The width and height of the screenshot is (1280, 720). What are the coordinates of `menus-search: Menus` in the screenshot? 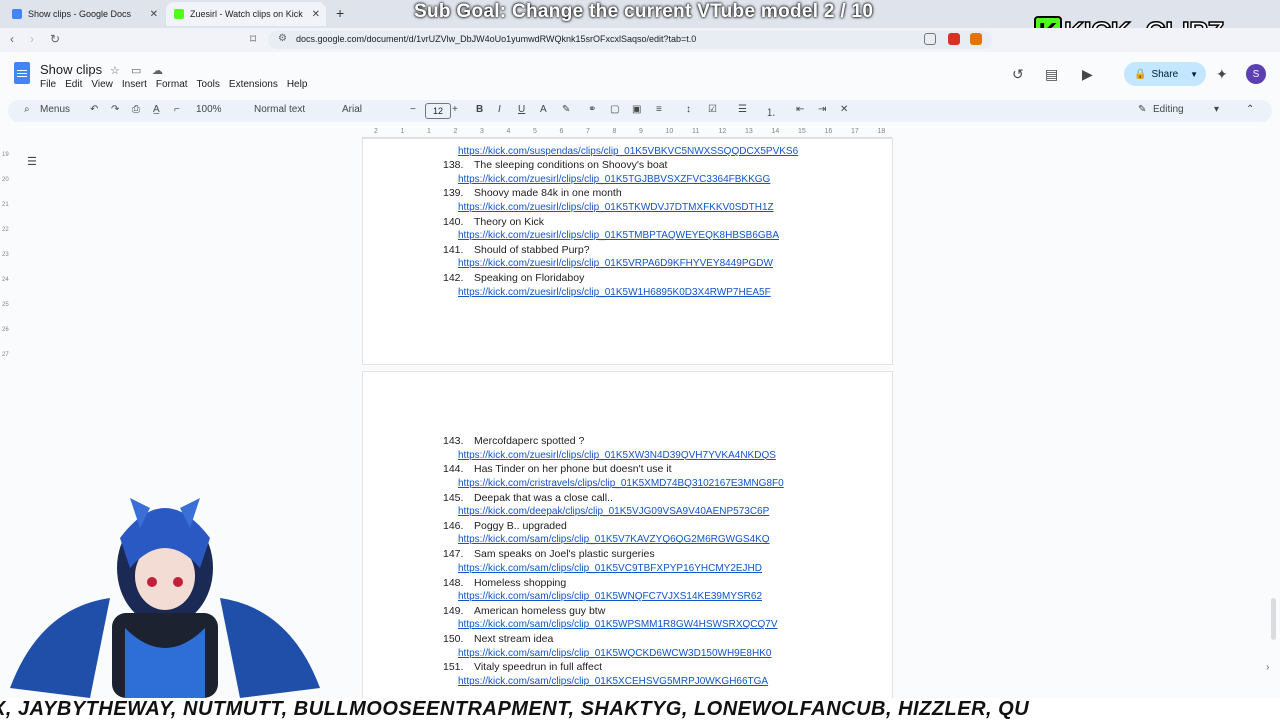 It's located at (55, 109).